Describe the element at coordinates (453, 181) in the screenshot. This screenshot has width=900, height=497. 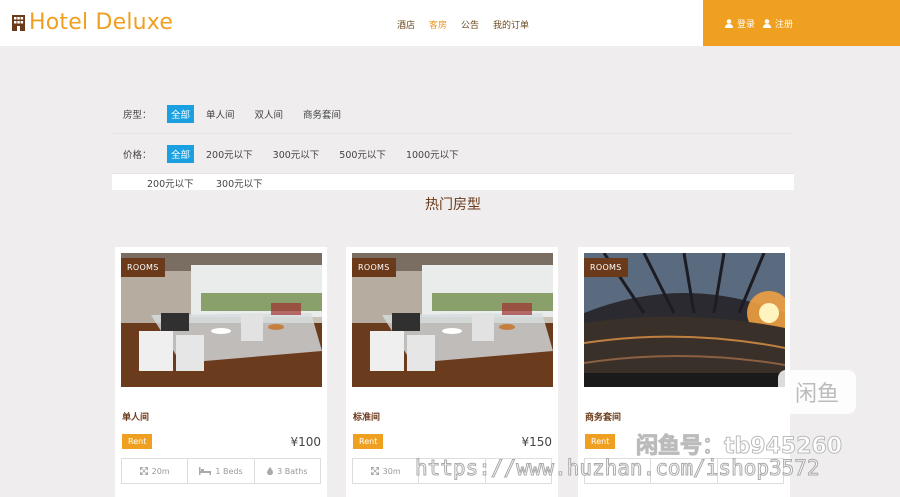
I see `extra-price-row: 200元以下 300元以下` at that location.